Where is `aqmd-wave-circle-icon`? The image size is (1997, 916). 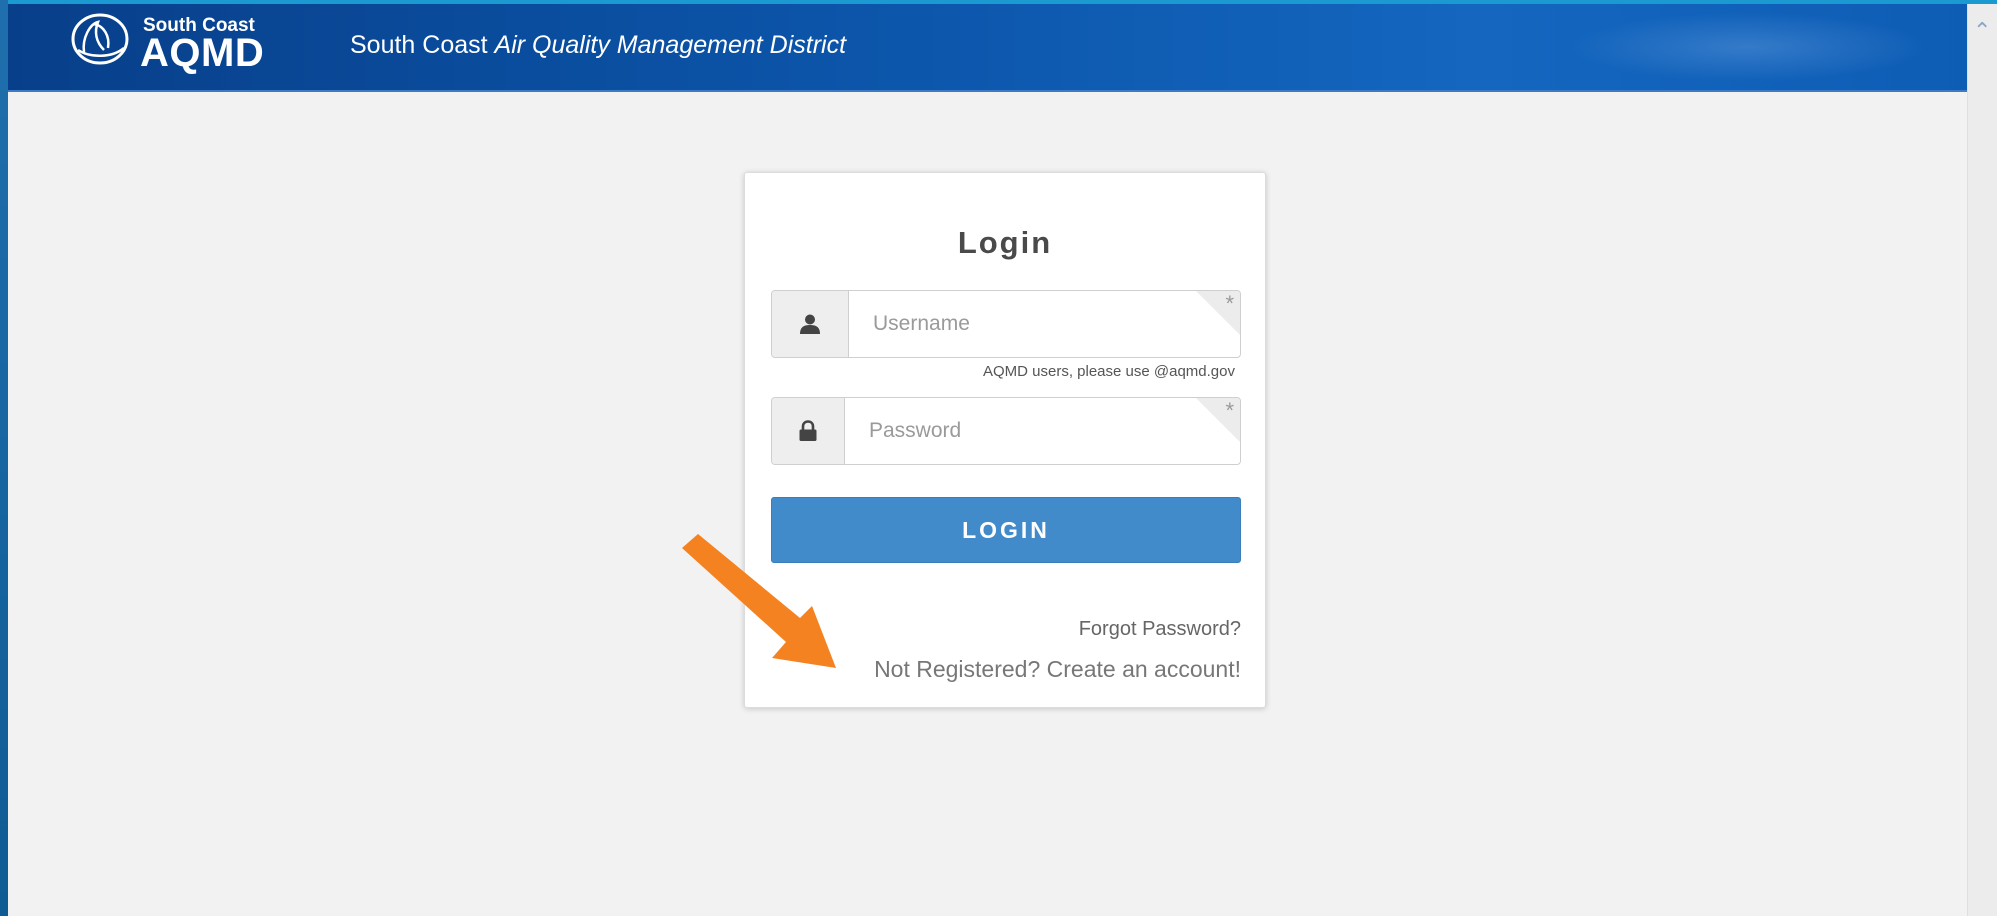 aqmd-wave-circle-icon is located at coordinates (100, 39).